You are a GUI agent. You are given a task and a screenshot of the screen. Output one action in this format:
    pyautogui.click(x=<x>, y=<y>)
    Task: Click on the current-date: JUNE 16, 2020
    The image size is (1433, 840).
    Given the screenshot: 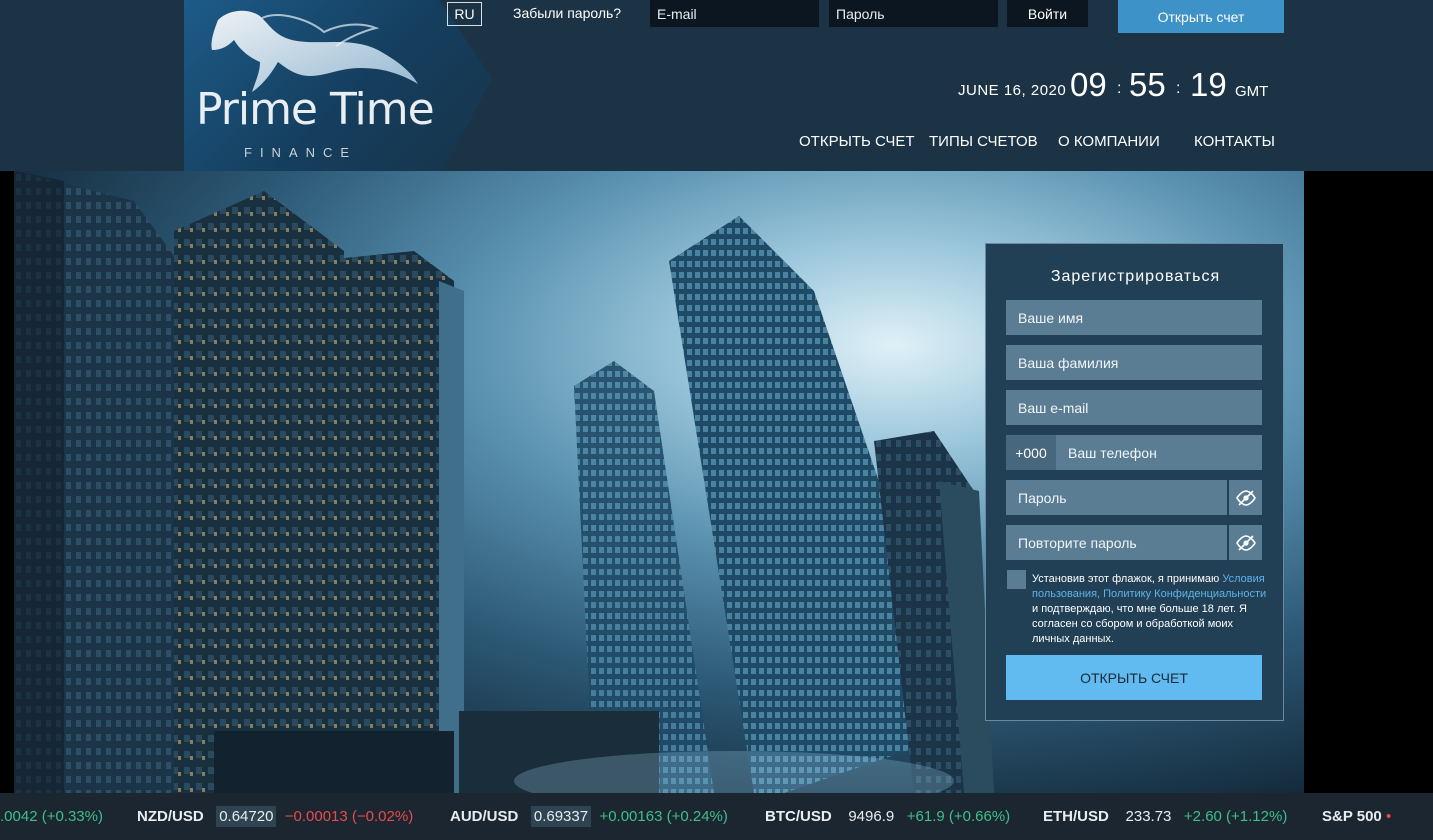 What is the action you would take?
    pyautogui.click(x=1012, y=90)
    